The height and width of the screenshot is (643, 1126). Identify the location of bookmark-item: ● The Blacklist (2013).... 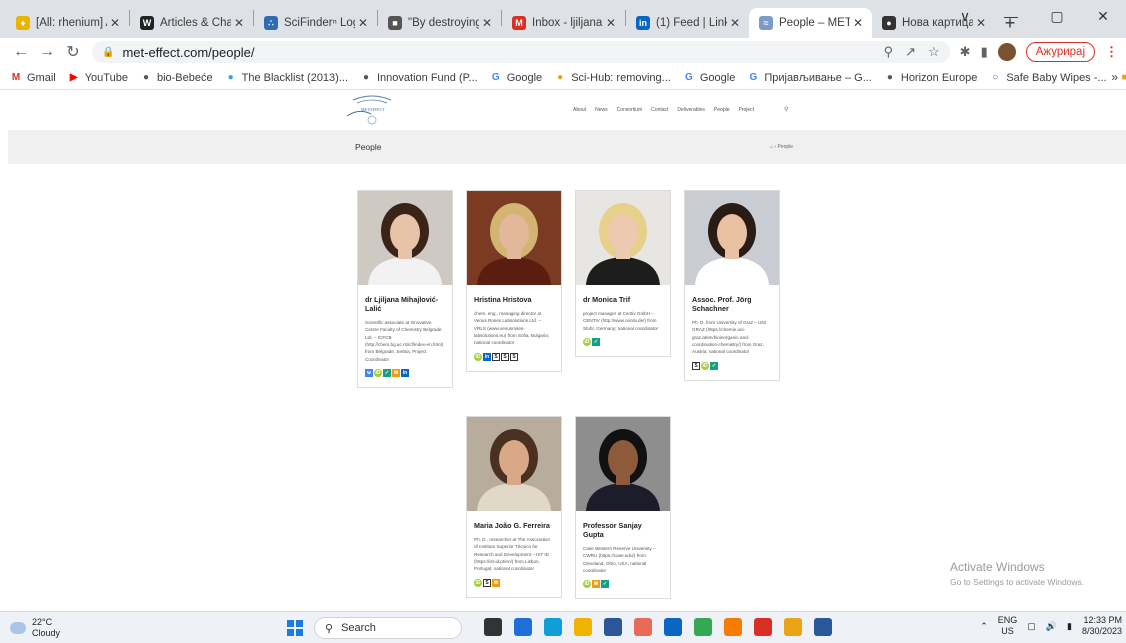
(286, 78).